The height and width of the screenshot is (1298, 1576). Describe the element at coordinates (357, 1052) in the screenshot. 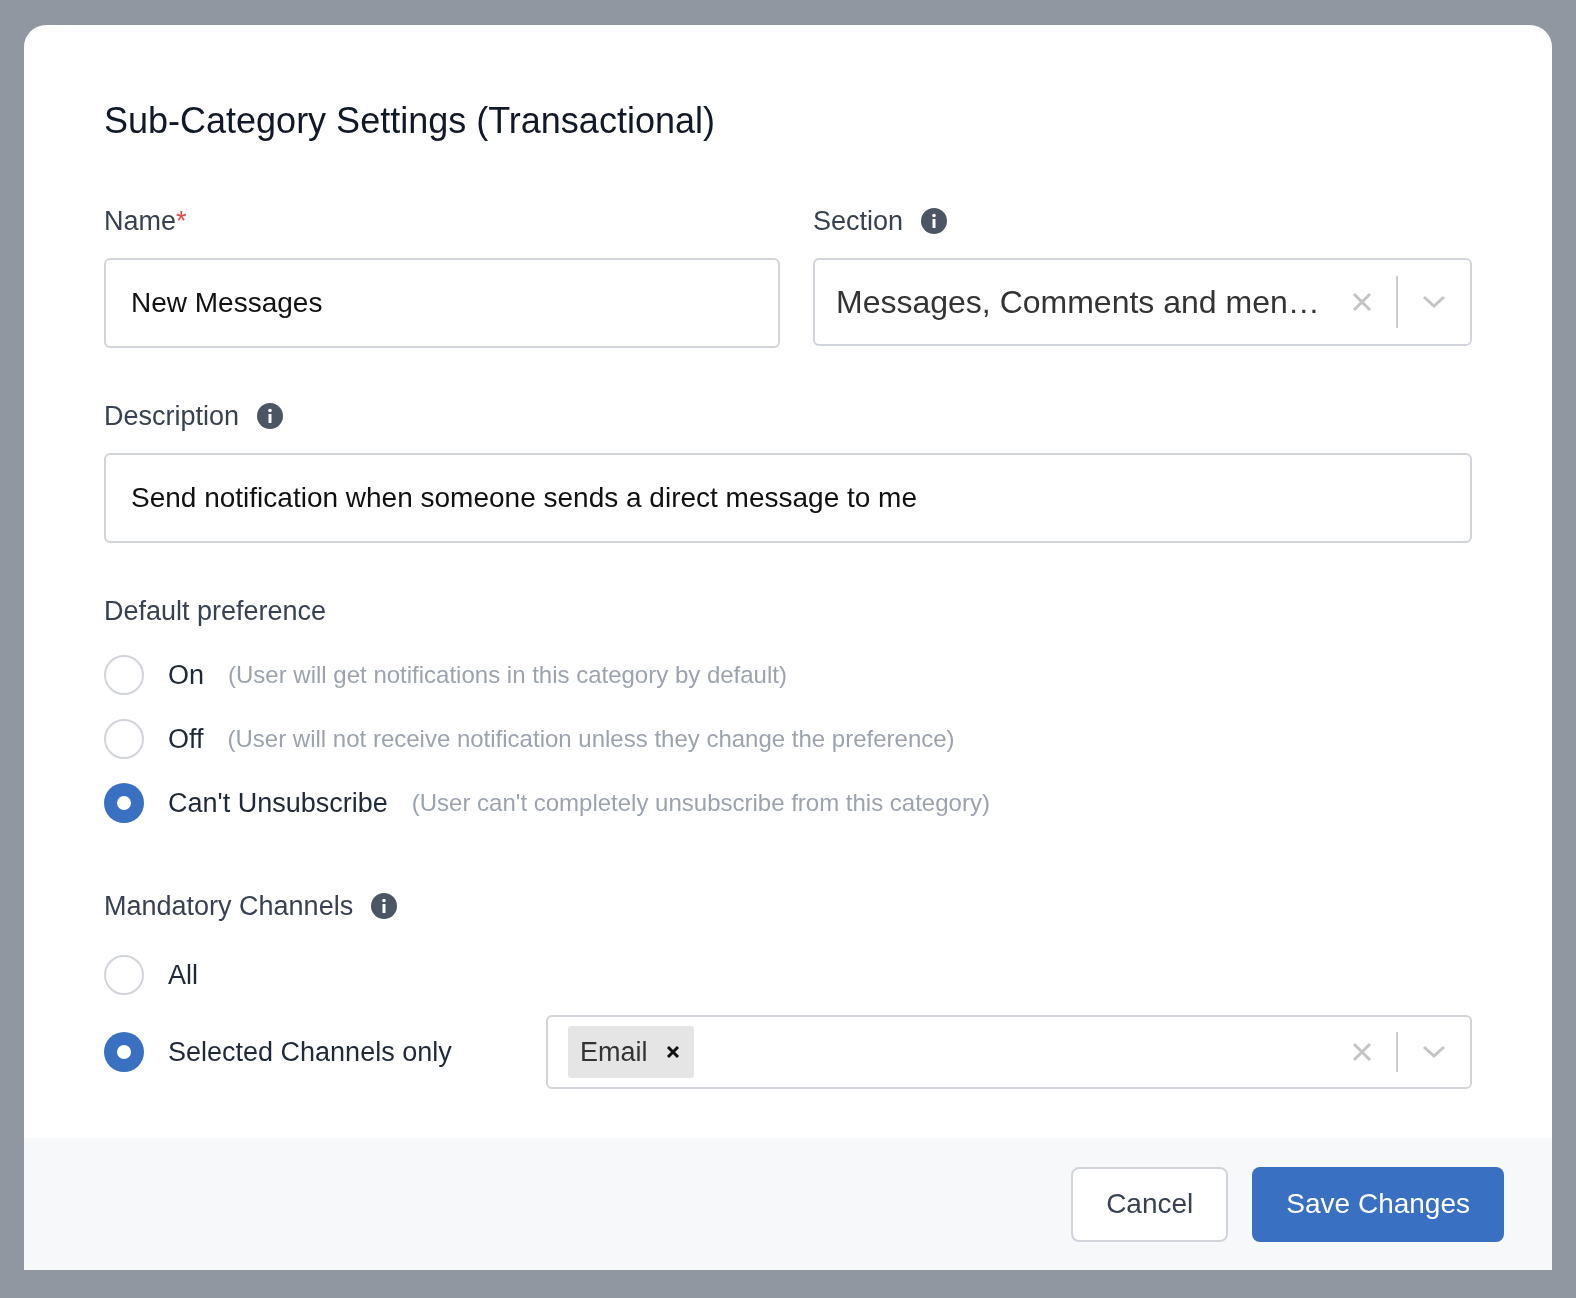

I see `option-label: Selected Channels only` at that location.